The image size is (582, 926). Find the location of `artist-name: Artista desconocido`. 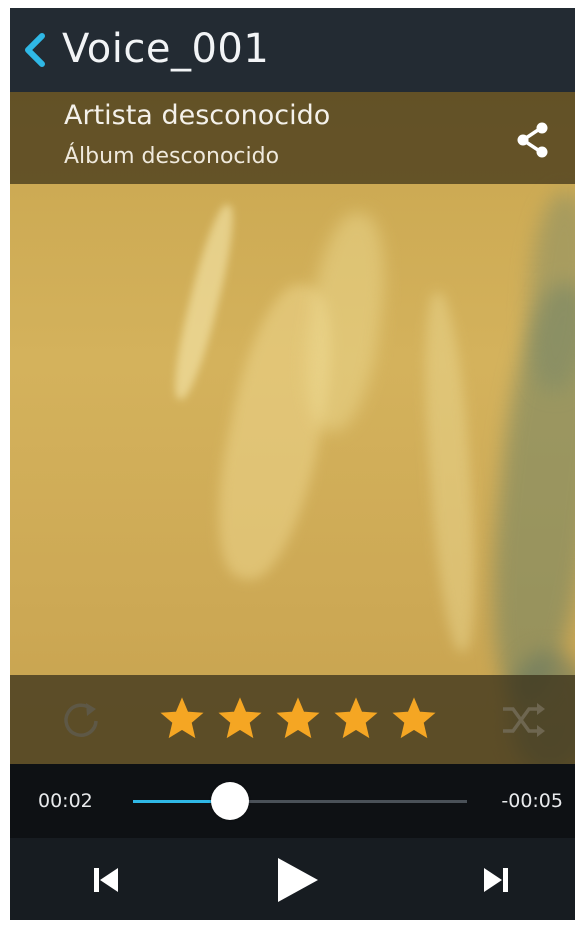

artist-name: Artista desconocido is located at coordinates (197, 115).